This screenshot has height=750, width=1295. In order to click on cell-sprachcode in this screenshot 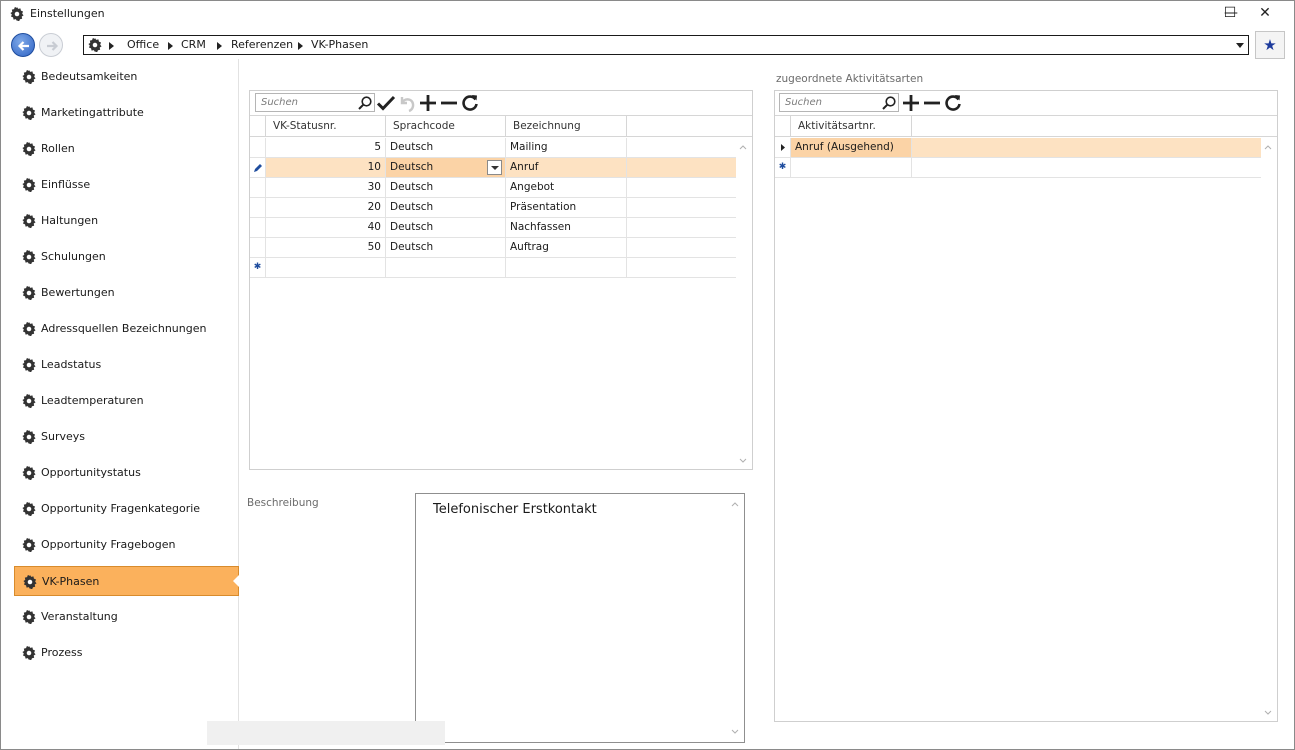, I will do `click(446, 267)`.